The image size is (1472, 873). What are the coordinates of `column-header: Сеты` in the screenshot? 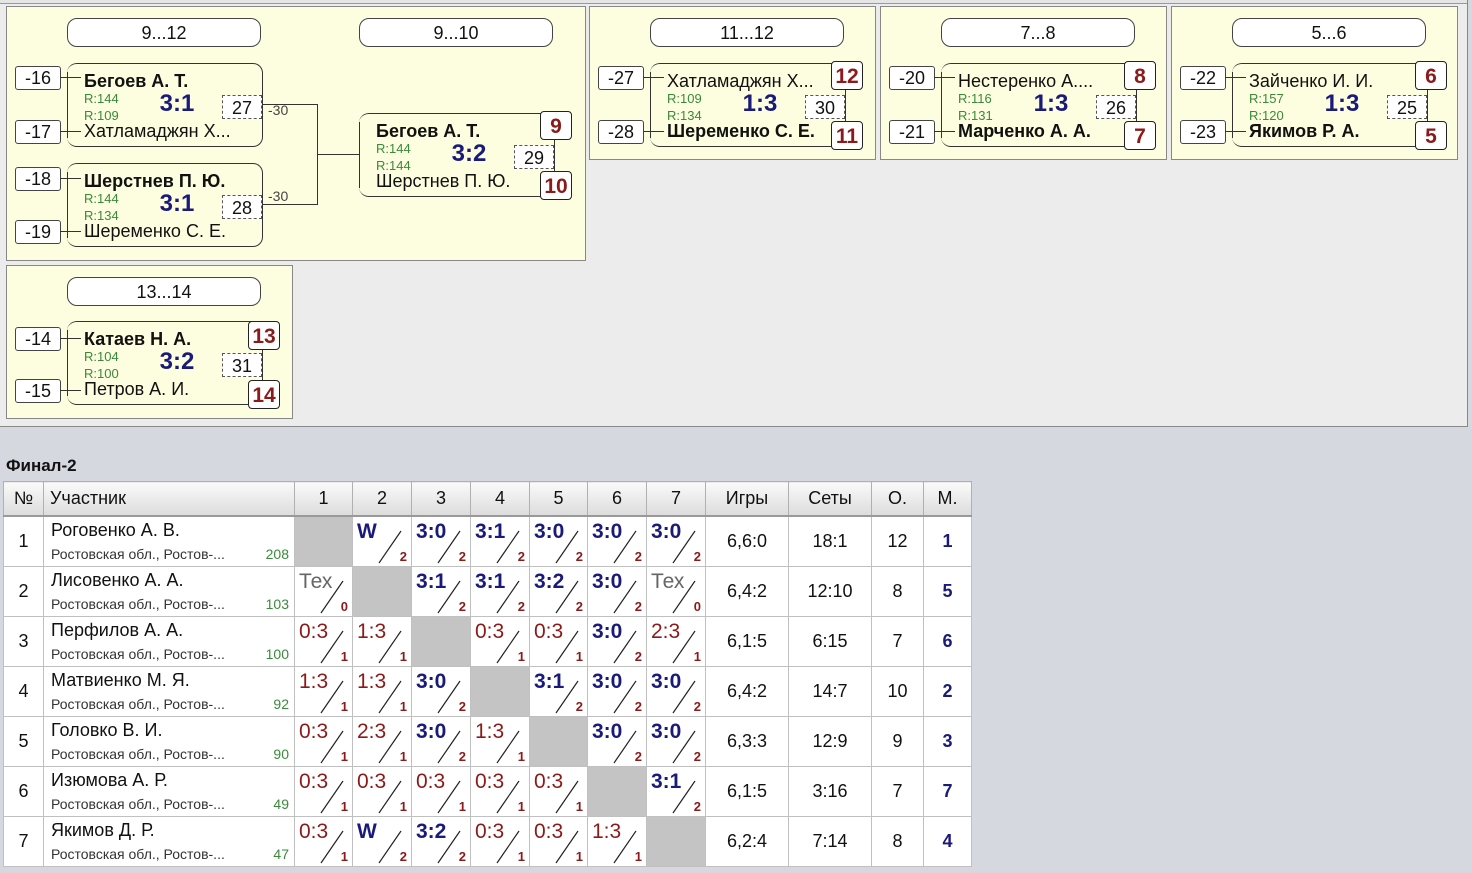 It's located at (830, 499).